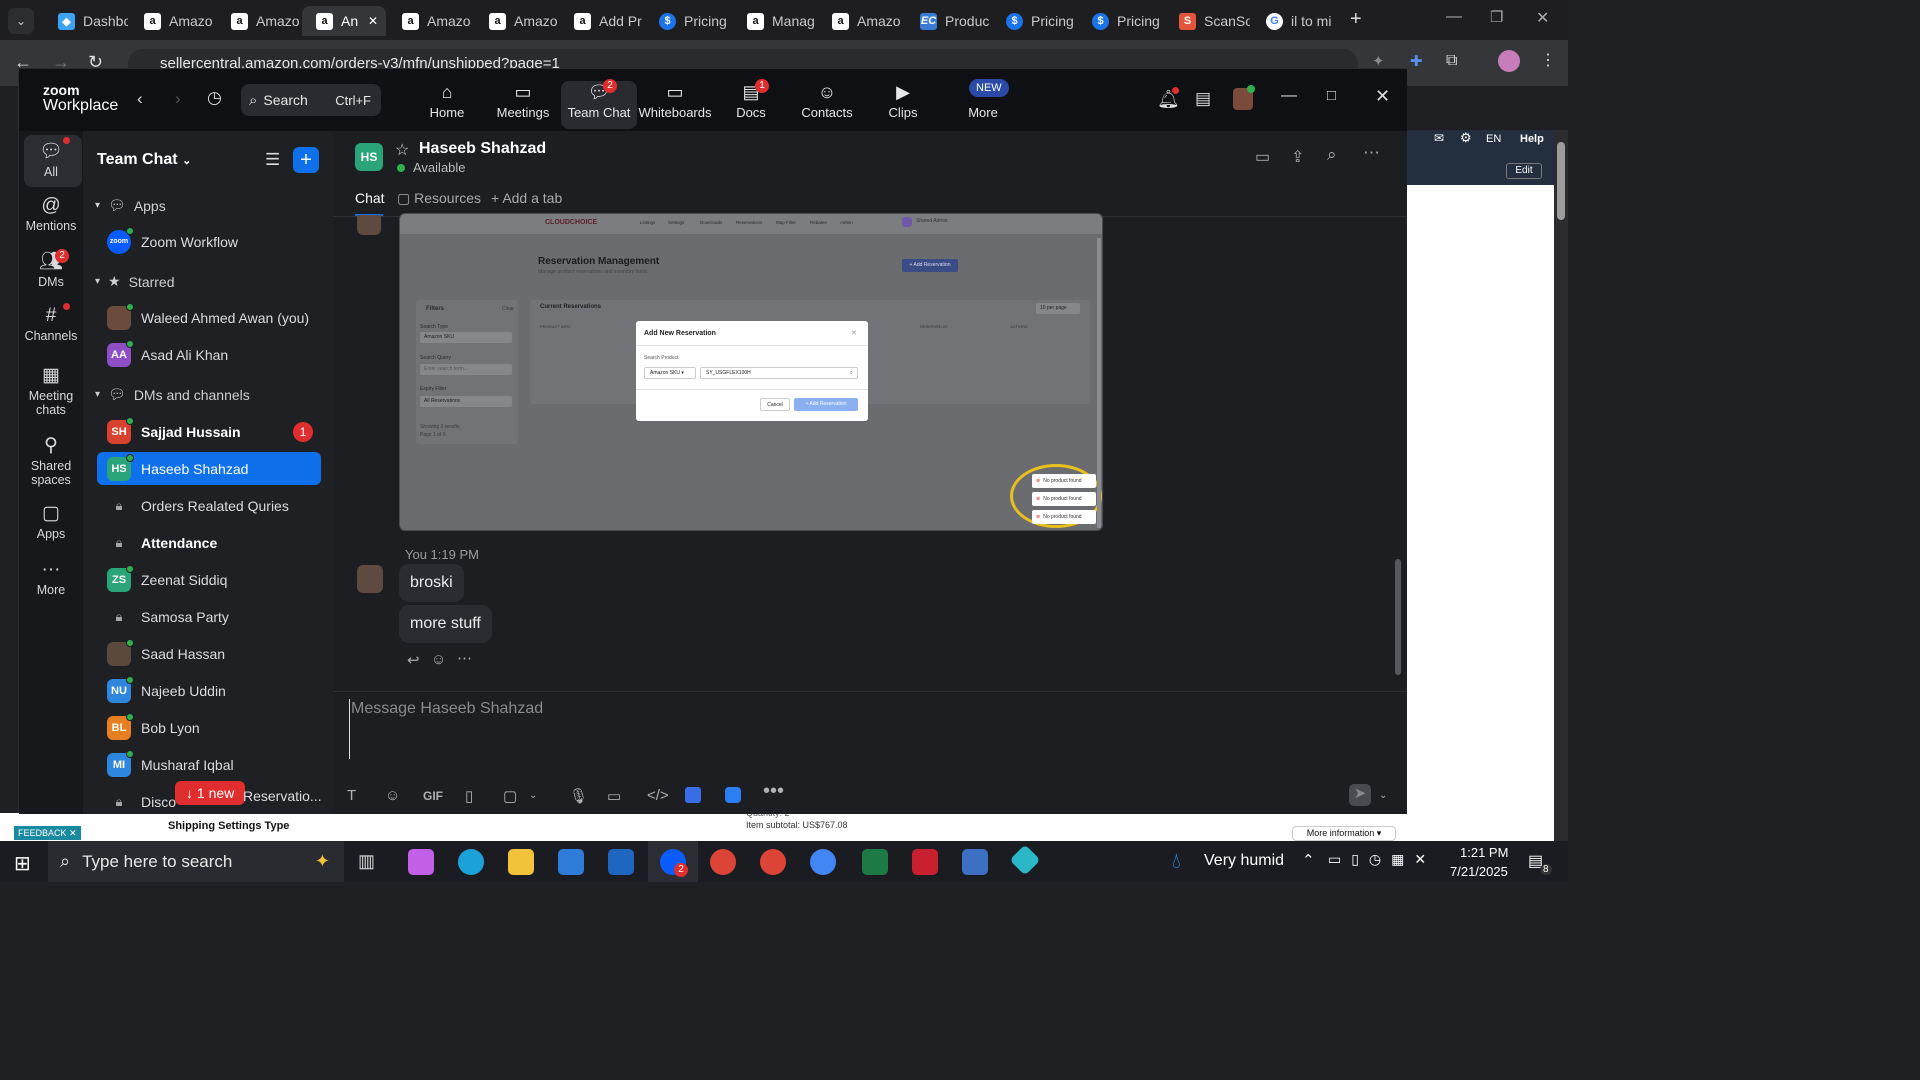 Image resolution: width=1920 pixels, height=1080 pixels. I want to click on section-starred: ▾ ★ Starred, so click(135, 281).